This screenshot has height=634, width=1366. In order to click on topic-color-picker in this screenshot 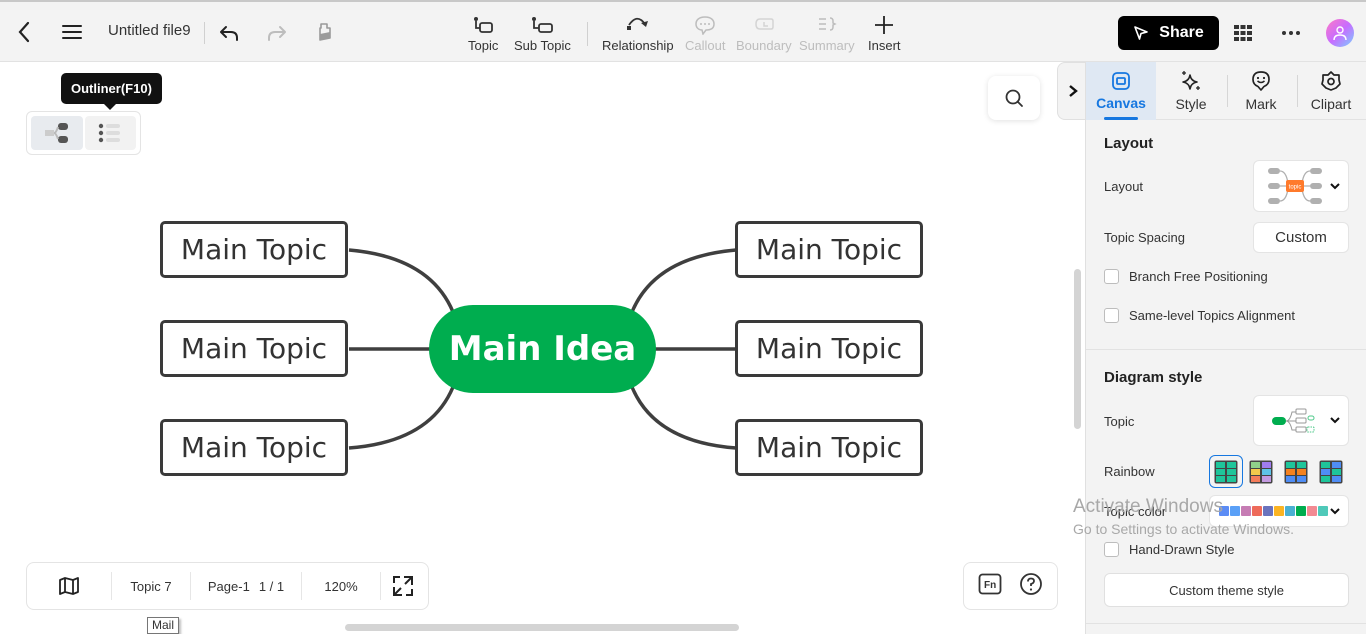, I will do `click(1279, 511)`.